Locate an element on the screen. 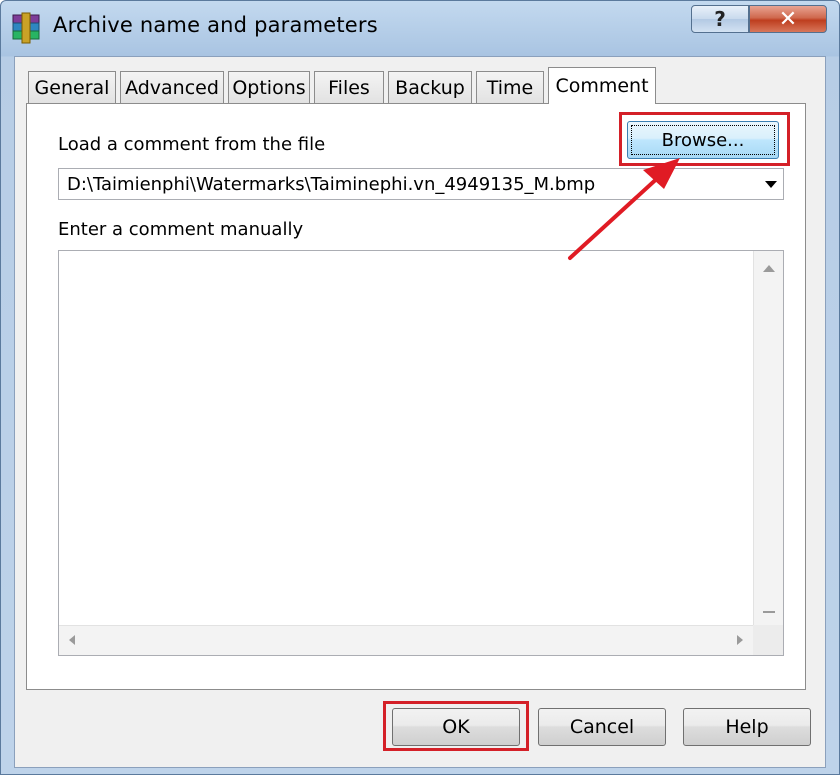  annotation-arrow is located at coordinates (624, 209).